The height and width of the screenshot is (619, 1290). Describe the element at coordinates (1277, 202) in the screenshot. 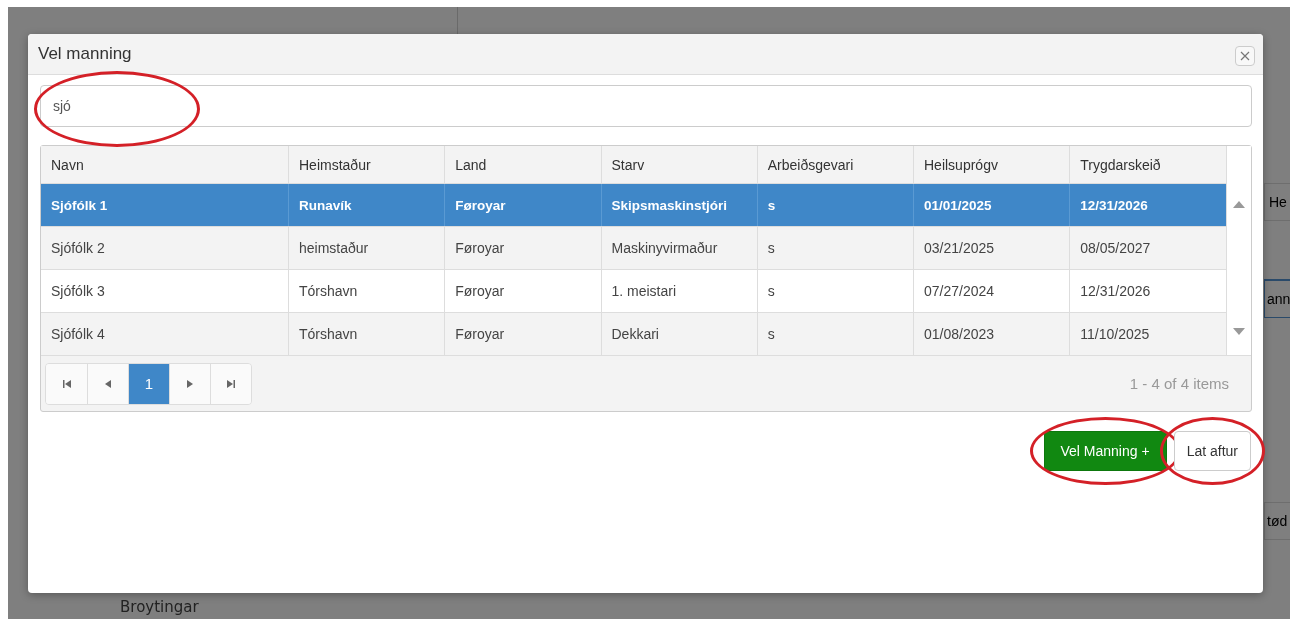

I see `partial-control: He` at that location.